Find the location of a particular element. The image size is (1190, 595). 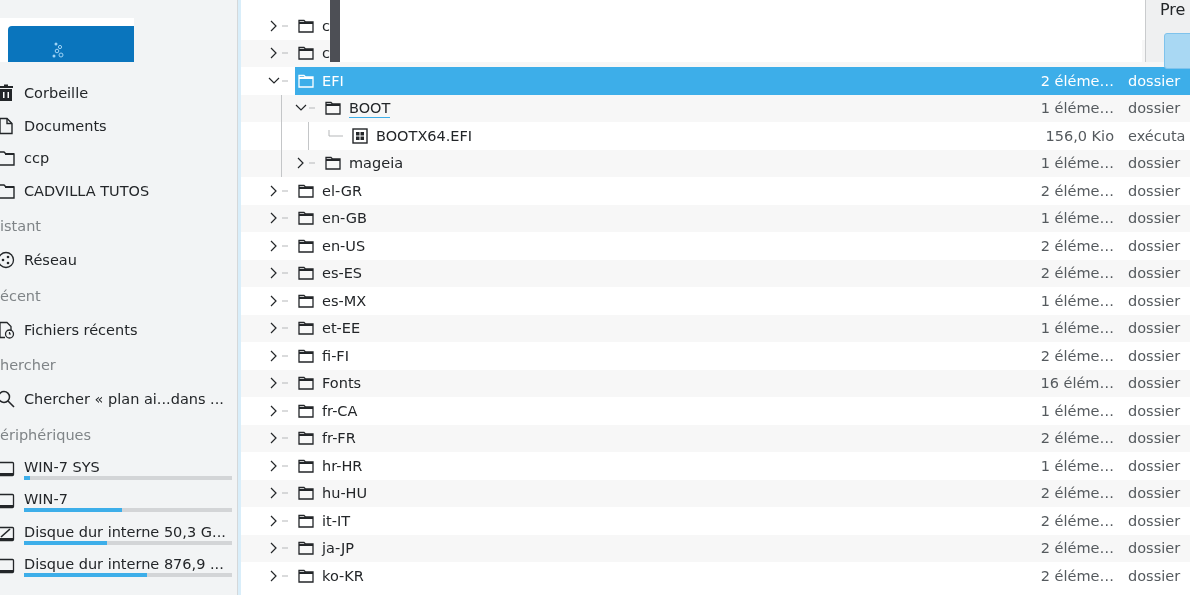

file-name: fi-FI is located at coordinates (336, 355).